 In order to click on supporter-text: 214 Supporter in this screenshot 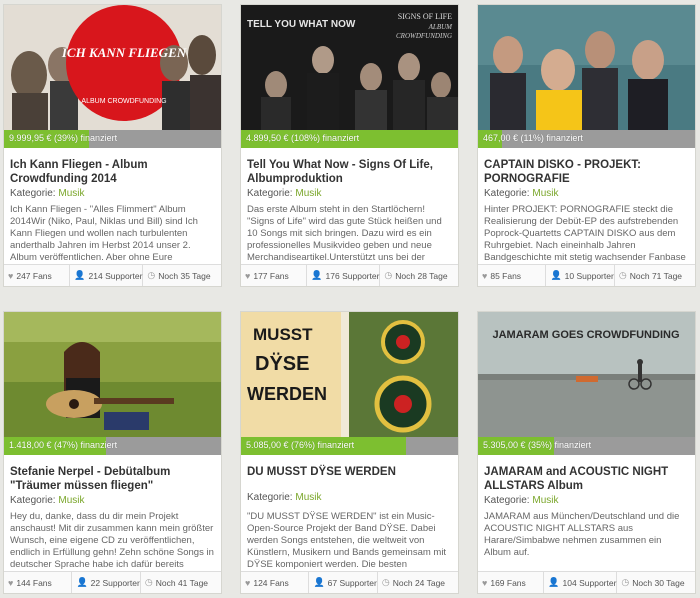, I will do `click(115, 275)`.